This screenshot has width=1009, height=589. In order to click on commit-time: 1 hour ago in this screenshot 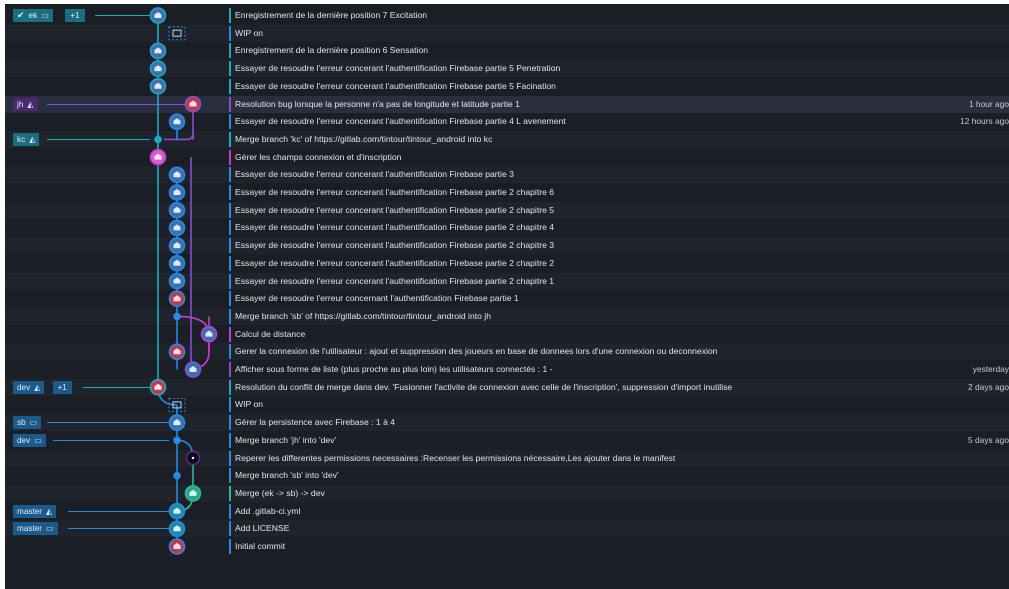, I will do `click(988, 103)`.